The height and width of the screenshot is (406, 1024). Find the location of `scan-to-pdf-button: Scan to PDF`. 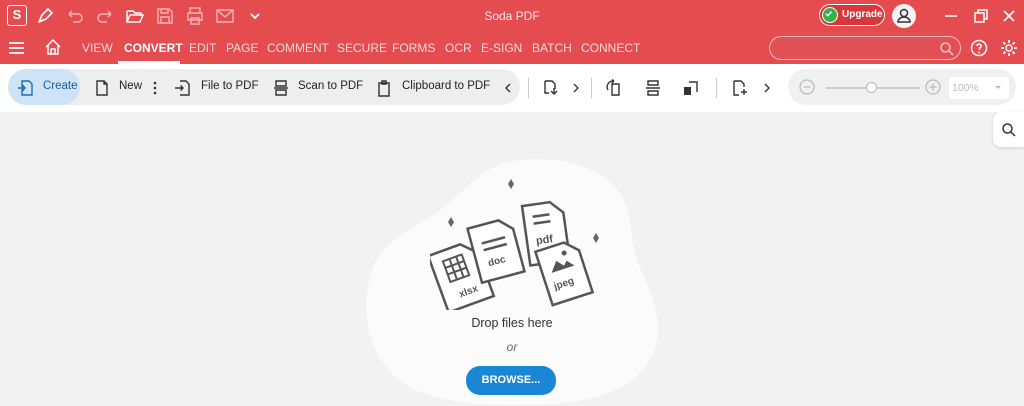

scan-to-pdf-button: Scan to PDF is located at coordinates (330, 86).